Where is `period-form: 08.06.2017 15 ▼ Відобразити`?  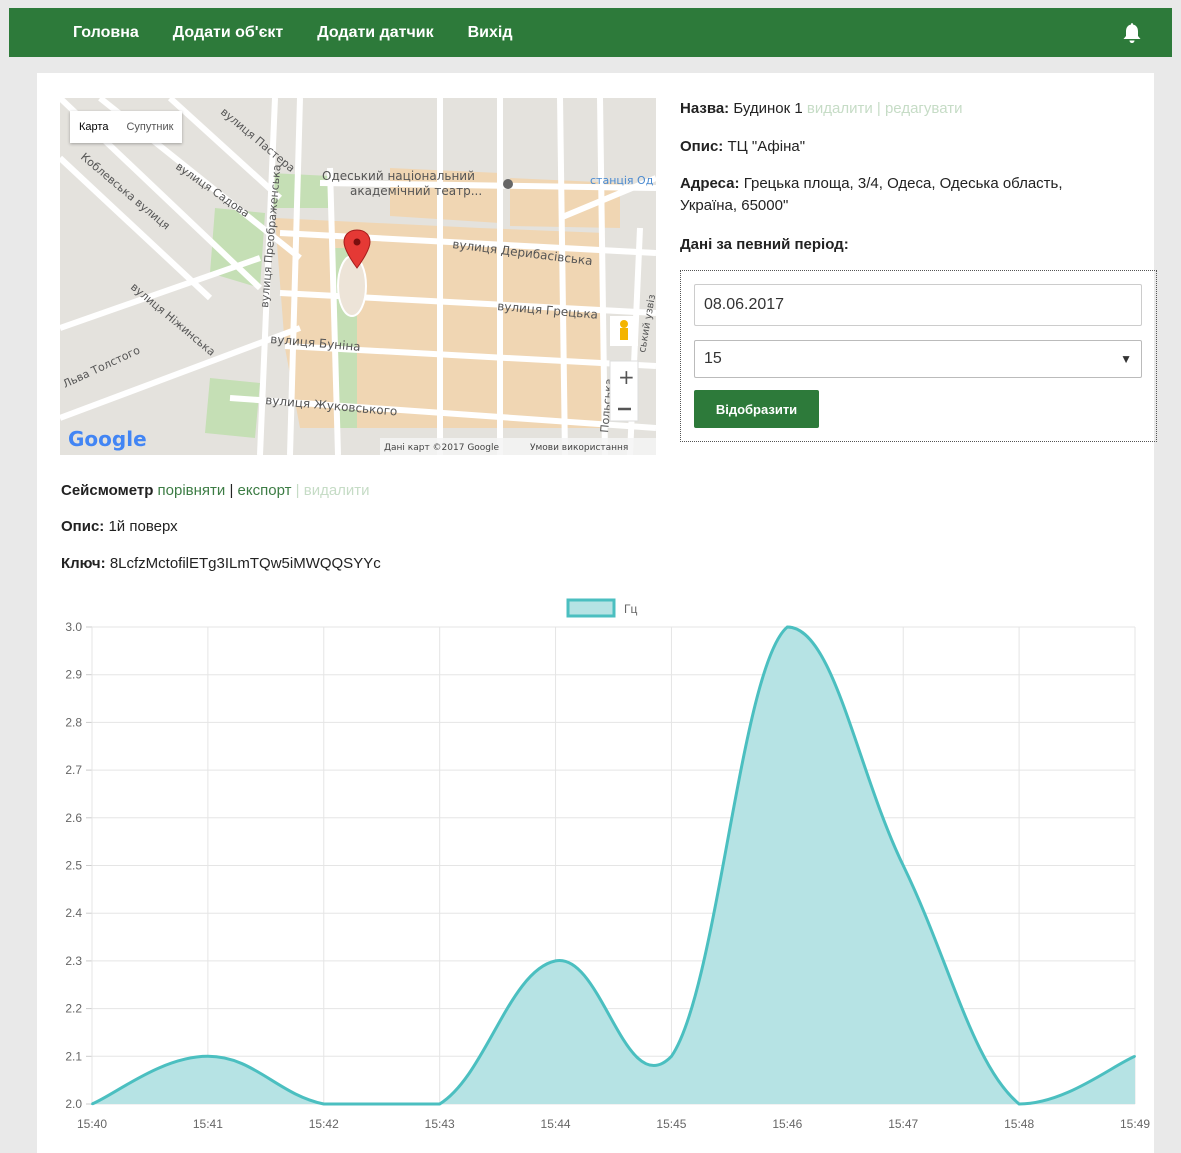 period-form: 08.06.2017 15 ▼ Відобразити is located at coordinates (918, 356).